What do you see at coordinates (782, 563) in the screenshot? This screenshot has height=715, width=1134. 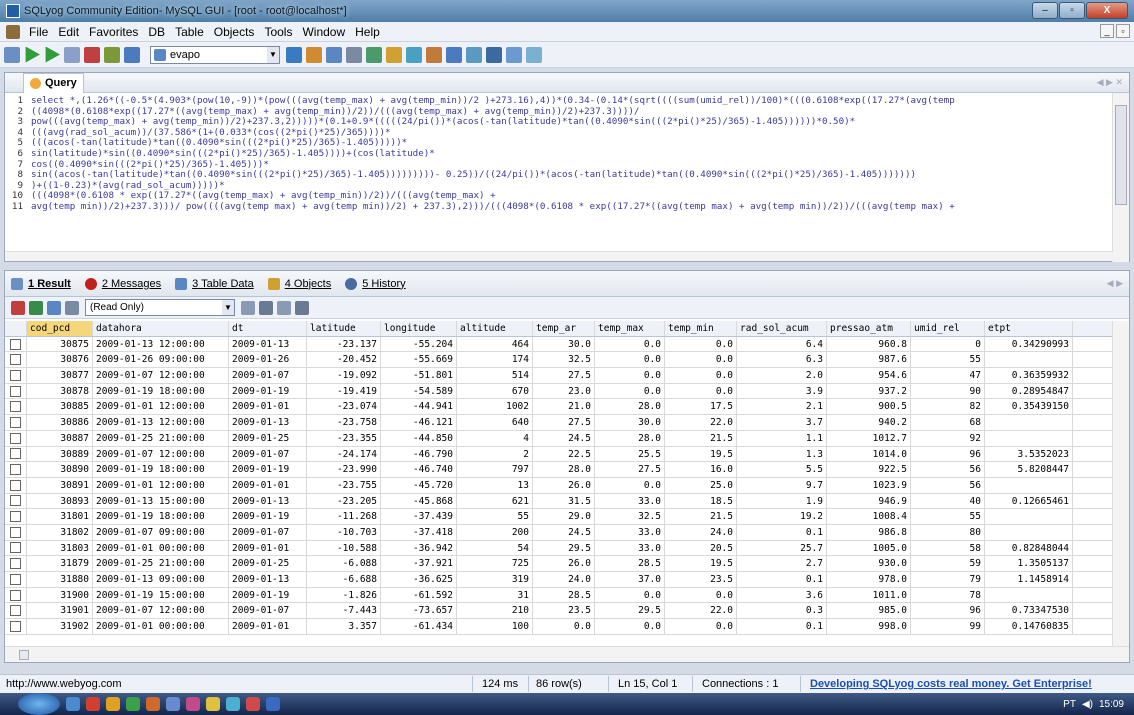 I see `table-cell: 2.7` at bounding box center [782, 563].